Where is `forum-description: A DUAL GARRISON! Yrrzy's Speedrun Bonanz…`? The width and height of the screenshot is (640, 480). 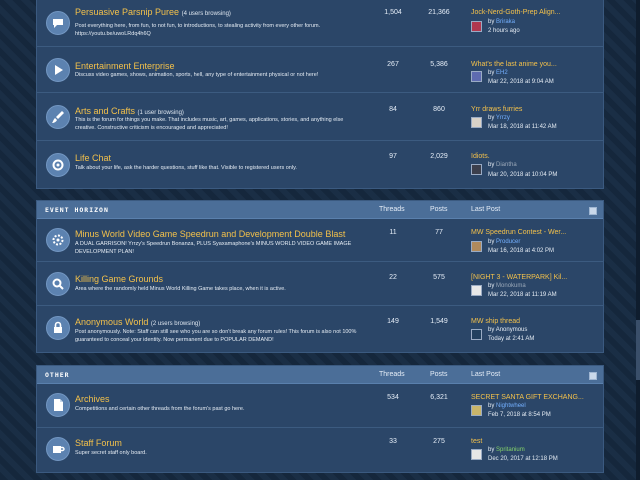
forum-description: A DUAL GARRISON! Yrrzy's Speedrun Bonanz… is located at coordinates (213, 248).